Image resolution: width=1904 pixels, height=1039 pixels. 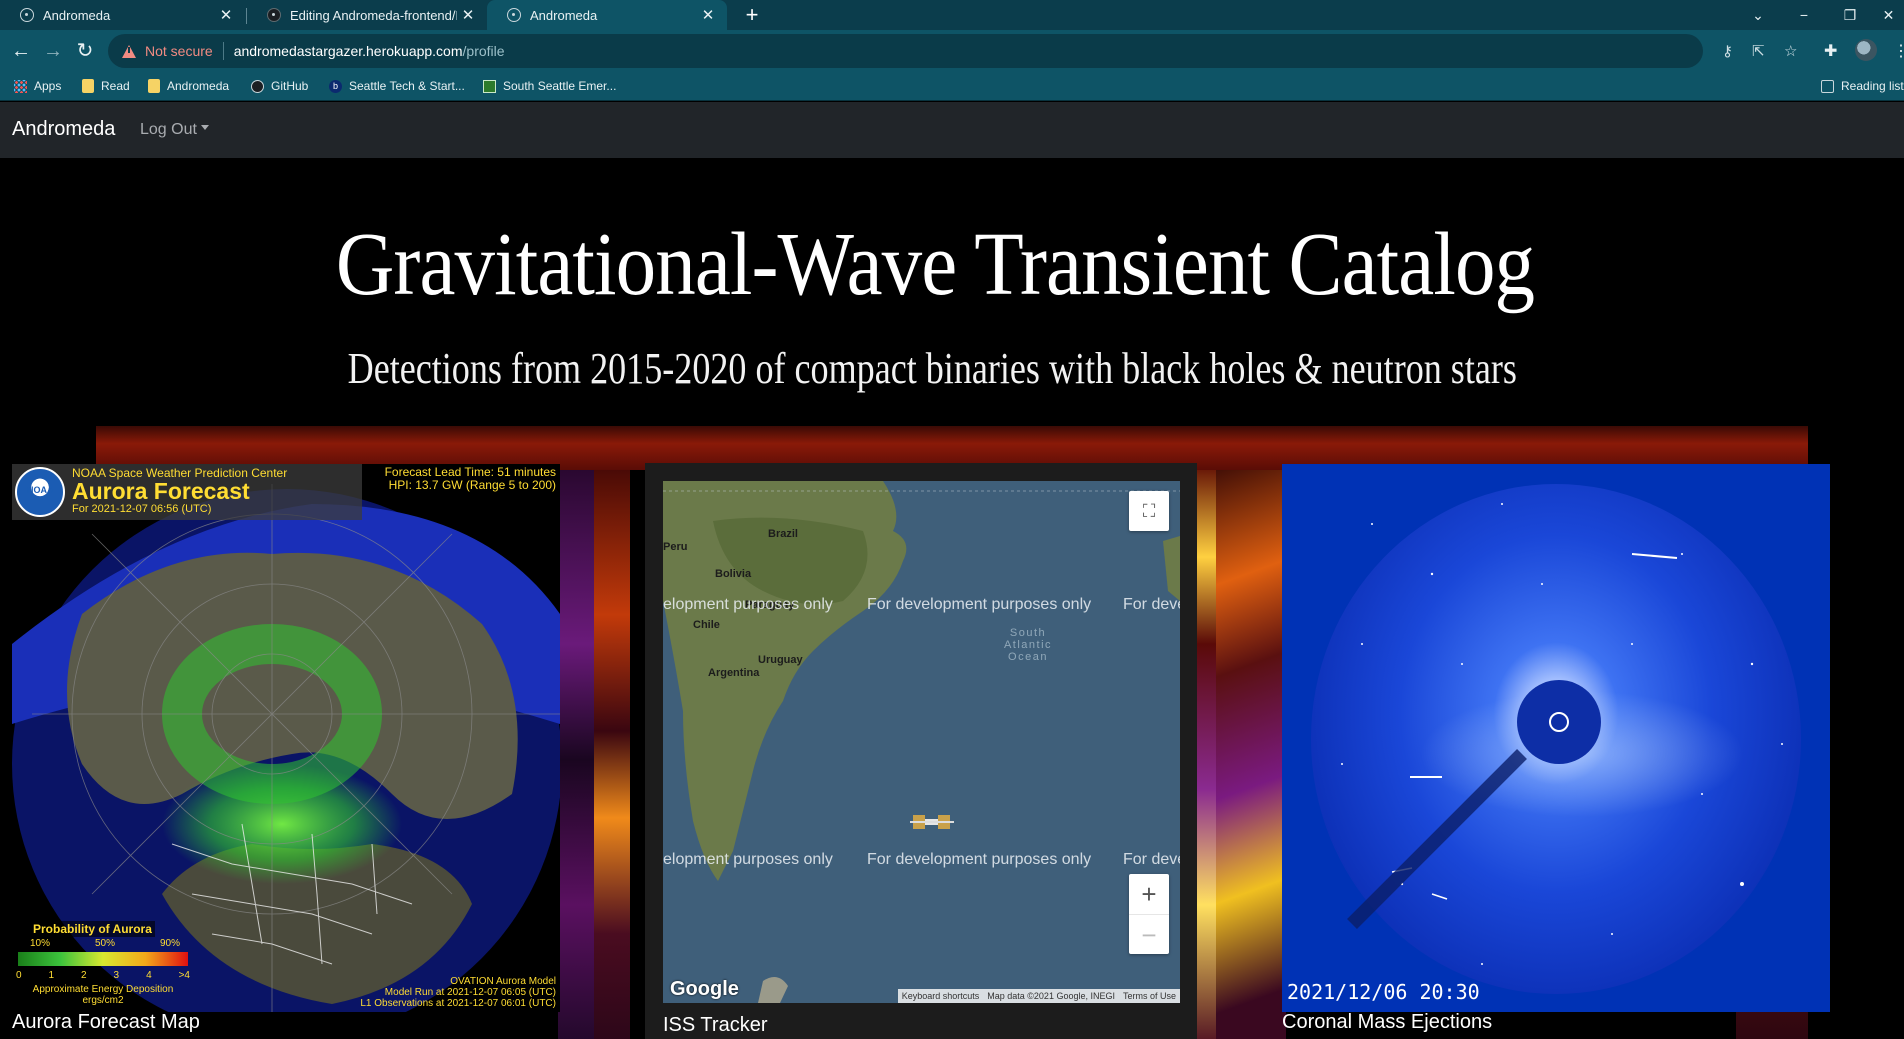 What do you see at coordinates (106, 86) in the screenshot?
I see `bookmark-read: Read` at bounding box center [106, 86].